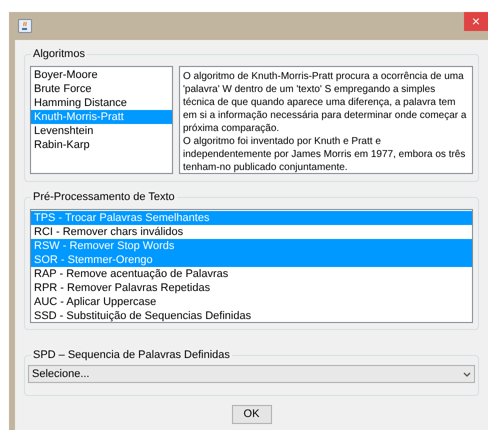 This screenshot has height=430, width=488. What do you see at coordinates (251, 274) in the screenshot?
I see `list-item: RAP - Remove acentuação de Palavras` at bounding box center [251, 274].